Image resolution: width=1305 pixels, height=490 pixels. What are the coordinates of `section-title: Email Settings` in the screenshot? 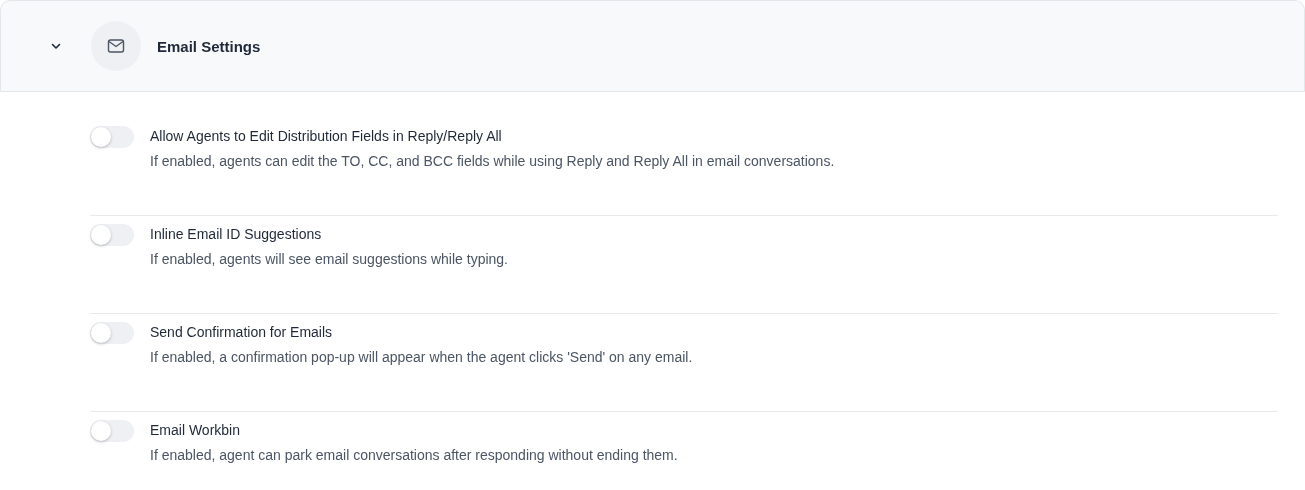 It's located at (209, 46).